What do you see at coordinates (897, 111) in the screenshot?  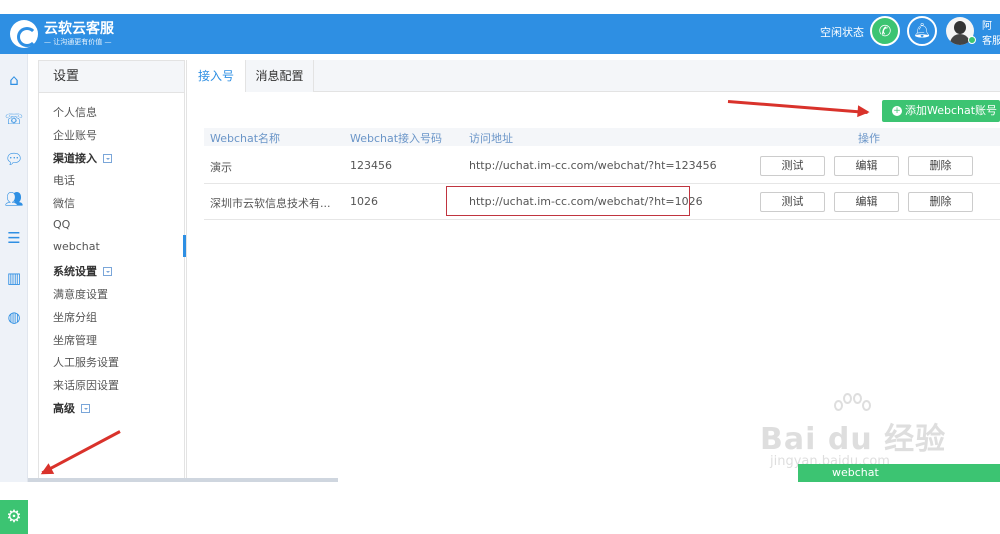 I see `plus-circle-icon: +` at bounding box center [897, 111].